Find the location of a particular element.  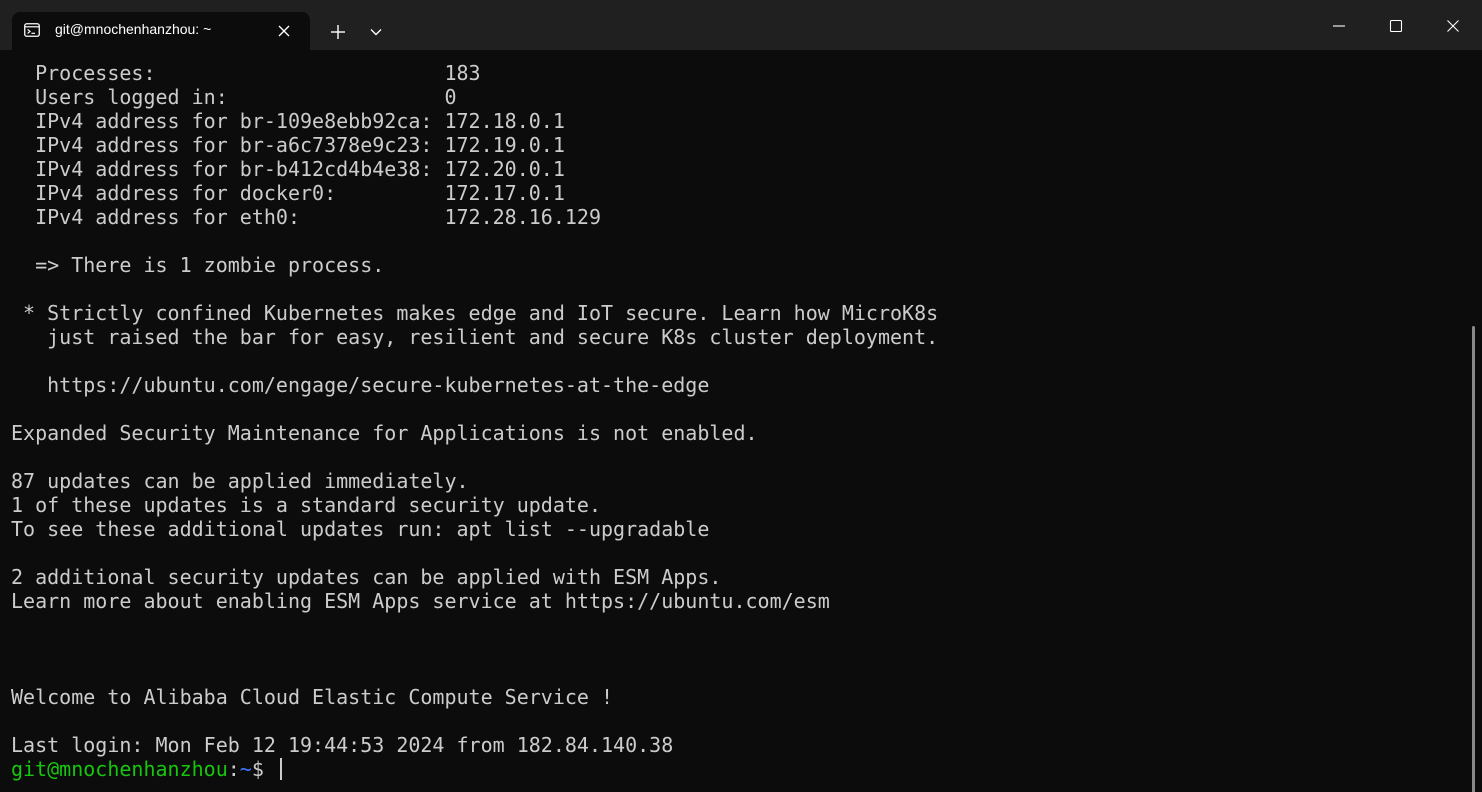

close-window-button is located at coordinates (1453, 25).